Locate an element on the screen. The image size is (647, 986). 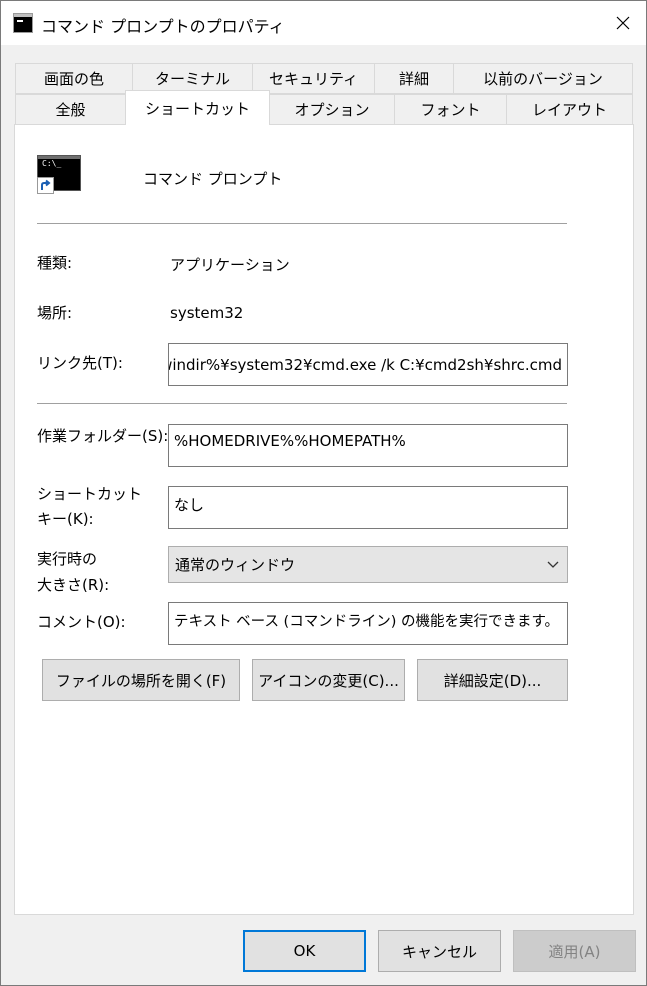
hotkey-label-line2: キー(K): is located at coordinates (65, 519).